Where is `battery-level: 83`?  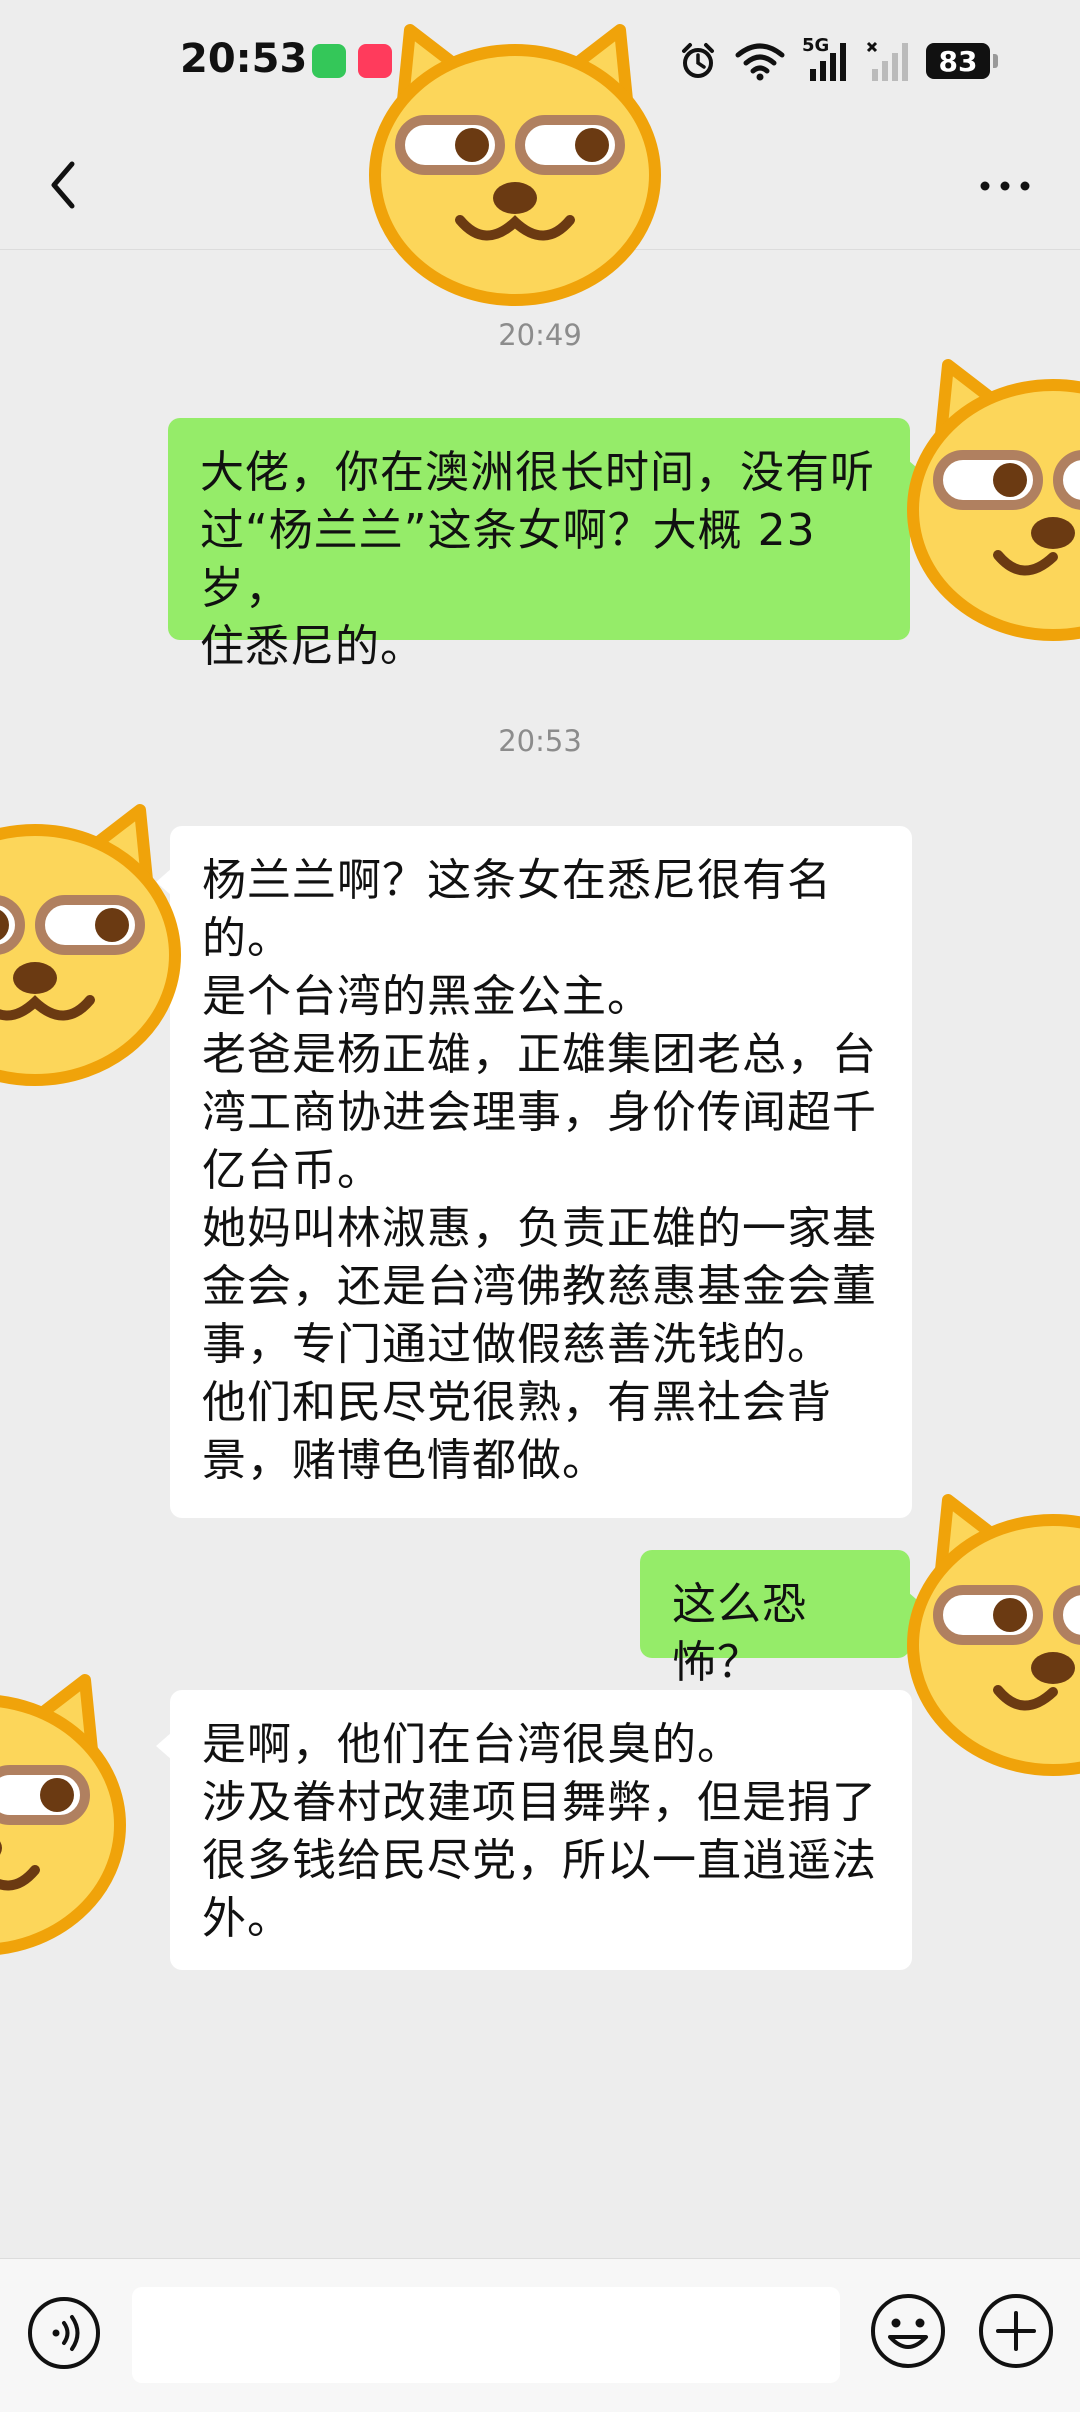 battery-level: 83 is located at coordinates (958, 61).